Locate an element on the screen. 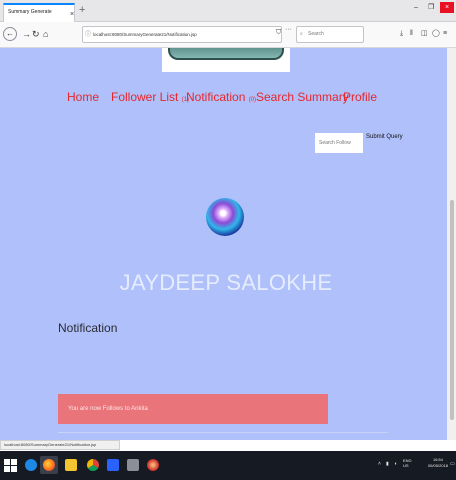 Image resolution: width=456 pixels, height=480 pixels. file-explorer-app-icon is located at coordinates (71, 465).